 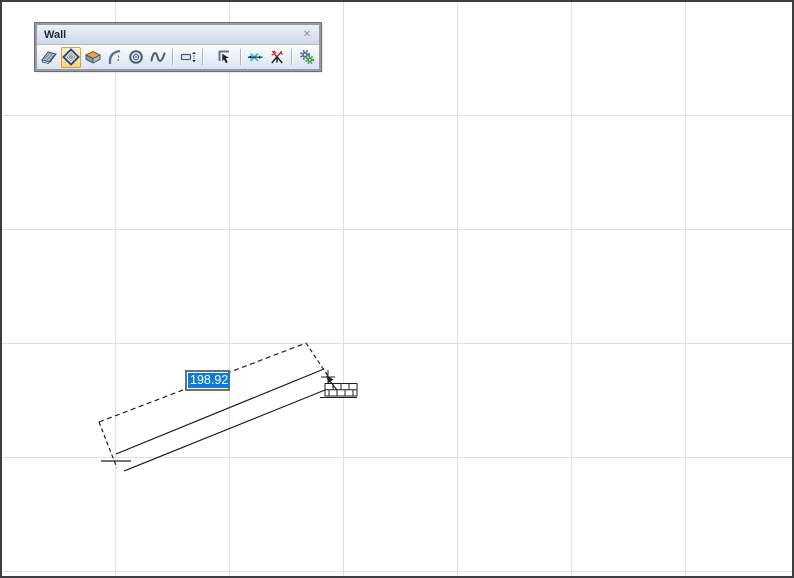 I want to click on pick-wall-button, so click(x=225, y=57).